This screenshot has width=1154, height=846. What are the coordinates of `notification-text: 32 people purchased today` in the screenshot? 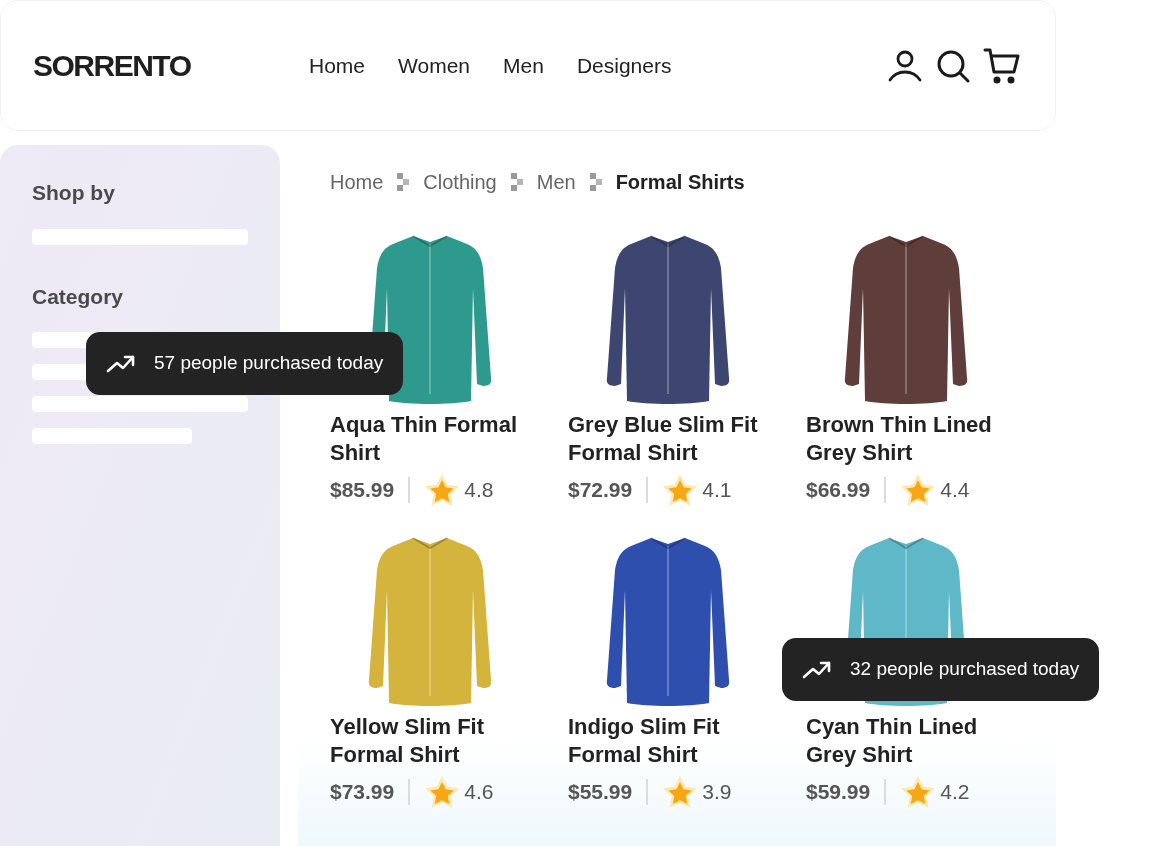 It's located at (965, 669).